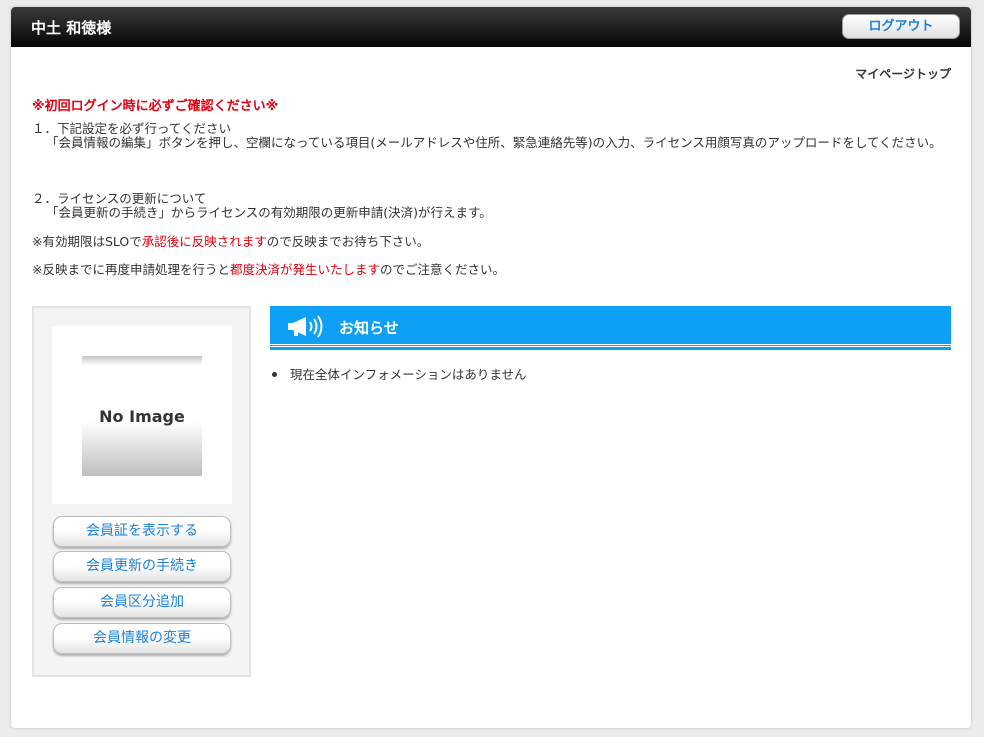 This screenshot has width=984, height=737. What do you see at coordinates (204, 241) in the screenshot?
I see `note-highlight: 承認後に反映されます` at bounding box center [204, 241].